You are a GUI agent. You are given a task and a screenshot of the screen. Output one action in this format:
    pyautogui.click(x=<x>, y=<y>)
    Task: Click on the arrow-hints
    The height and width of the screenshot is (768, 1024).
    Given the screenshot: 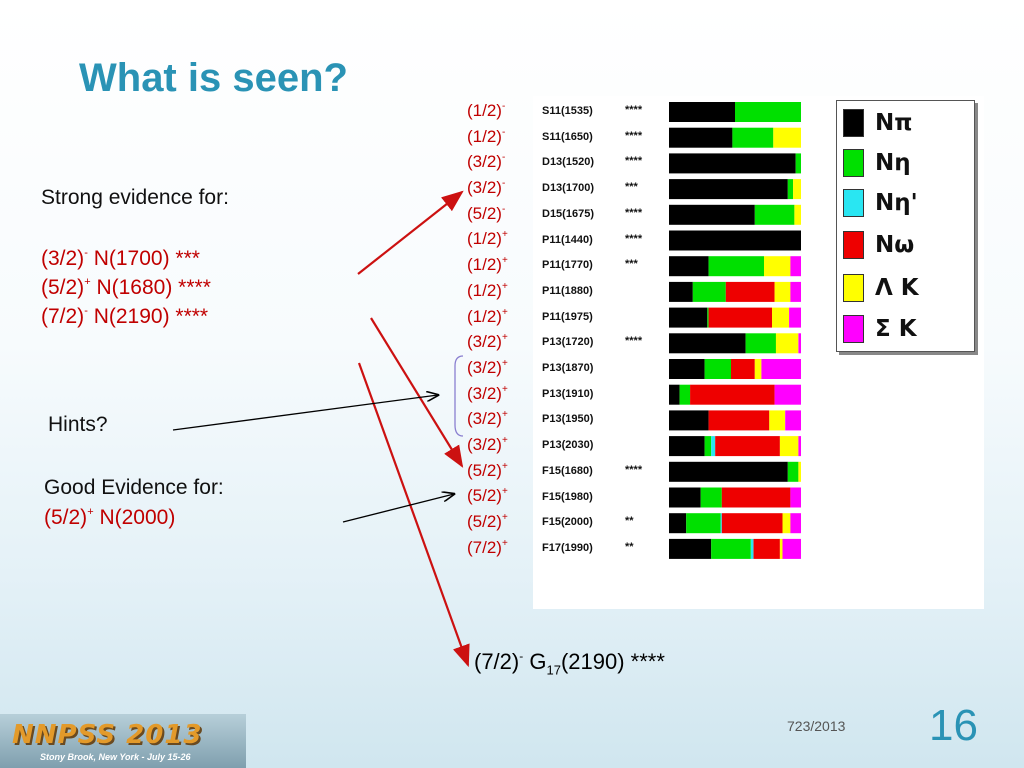 What is the action you would take?
    pyautogui.click(x=305, y=413)
    